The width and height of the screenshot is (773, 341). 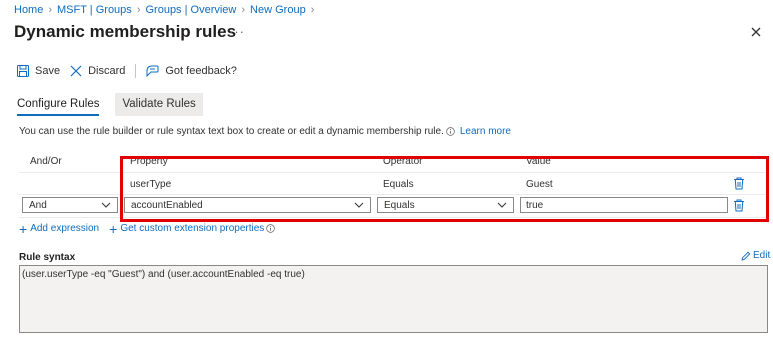 What do you see at coordinates (58, 104) in the screenshot?
I see `tab-configure-rules: Configure Rules` at bounding box center [58, 104].